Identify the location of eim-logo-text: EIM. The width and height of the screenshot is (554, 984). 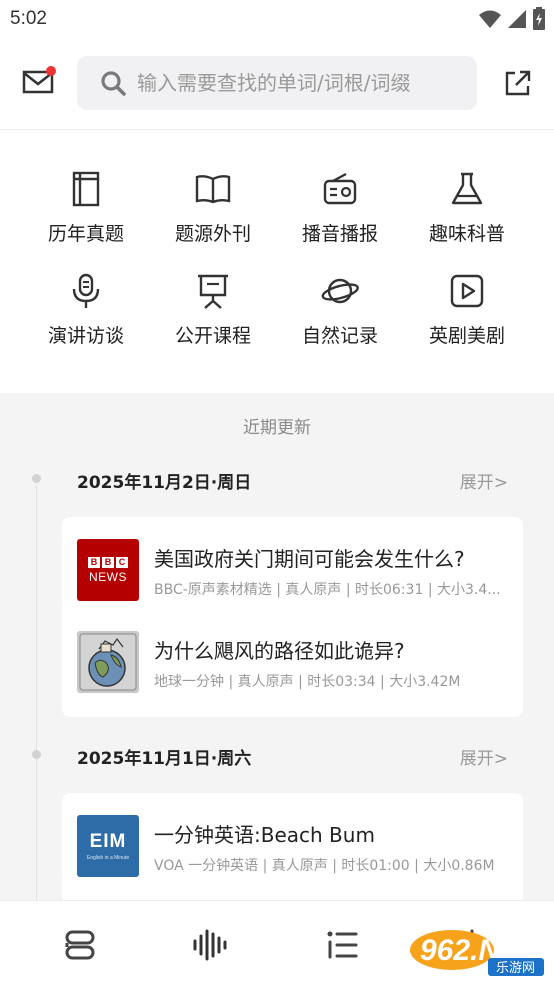
(108, 841).